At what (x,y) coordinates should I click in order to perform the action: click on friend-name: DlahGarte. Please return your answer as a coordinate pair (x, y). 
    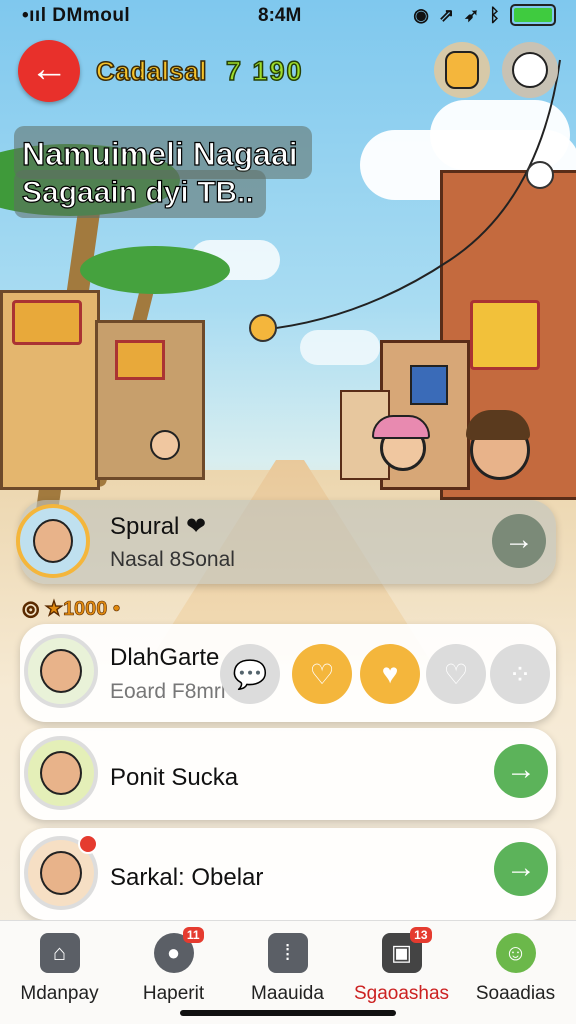
    Looking at the image, I should click on (165, 657).